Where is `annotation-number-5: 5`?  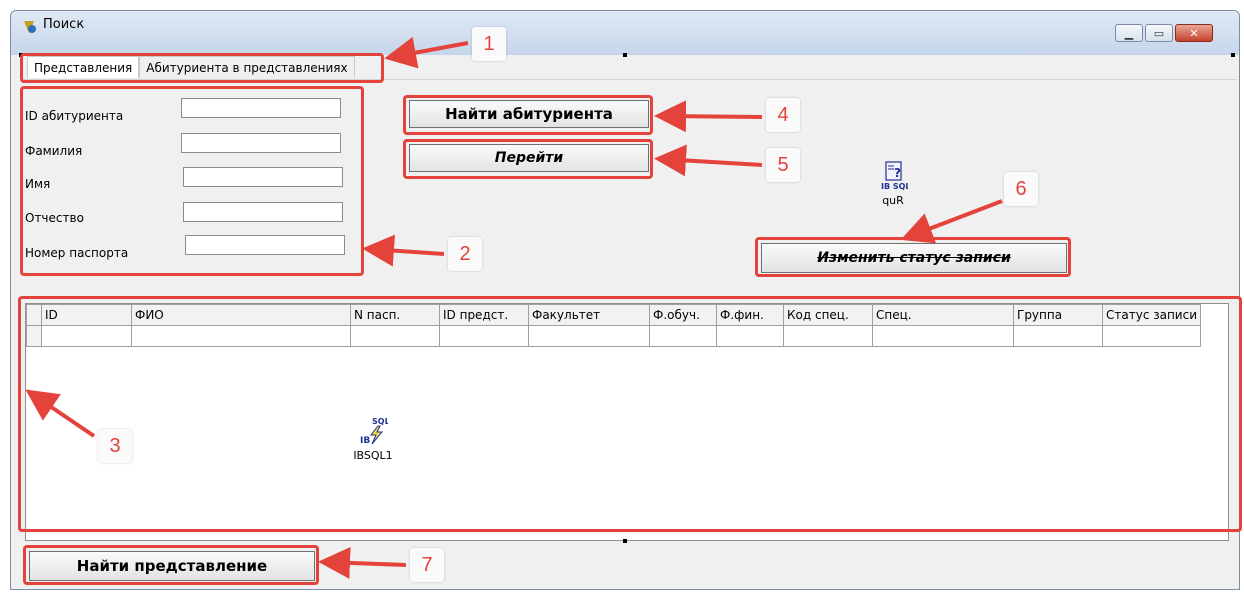
annotation-number-5: 5 is located at coordinates (783, 165).